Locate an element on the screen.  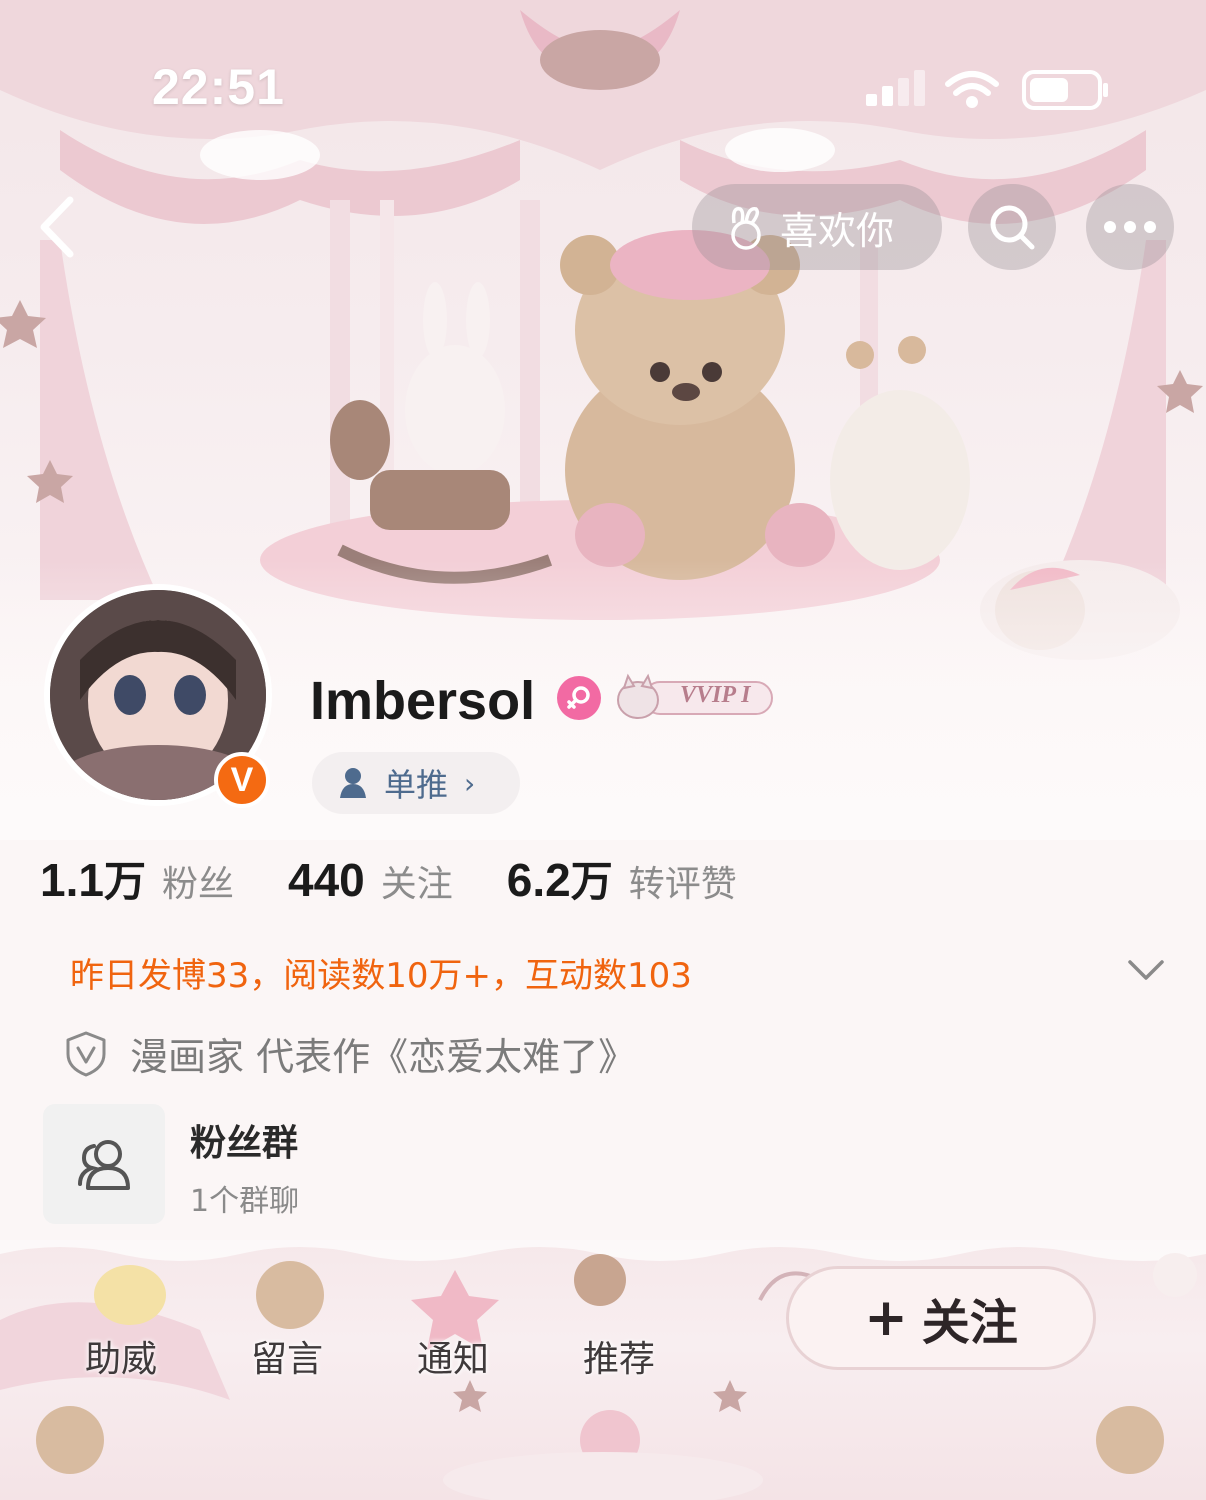
sole-support-button: 单推 › is located at coordinates (416, 783).